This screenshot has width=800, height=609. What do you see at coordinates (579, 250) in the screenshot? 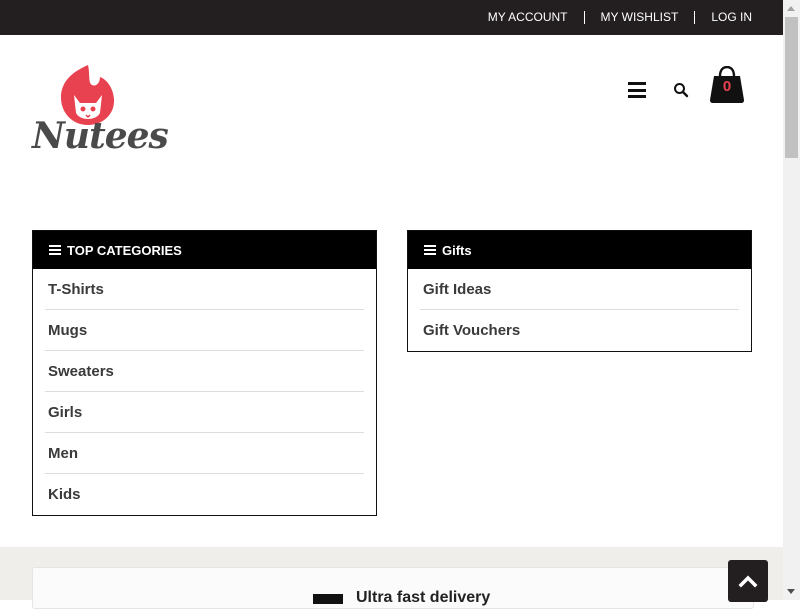
I see `gifts-header: Gifts` at bounding box center [579, 250].